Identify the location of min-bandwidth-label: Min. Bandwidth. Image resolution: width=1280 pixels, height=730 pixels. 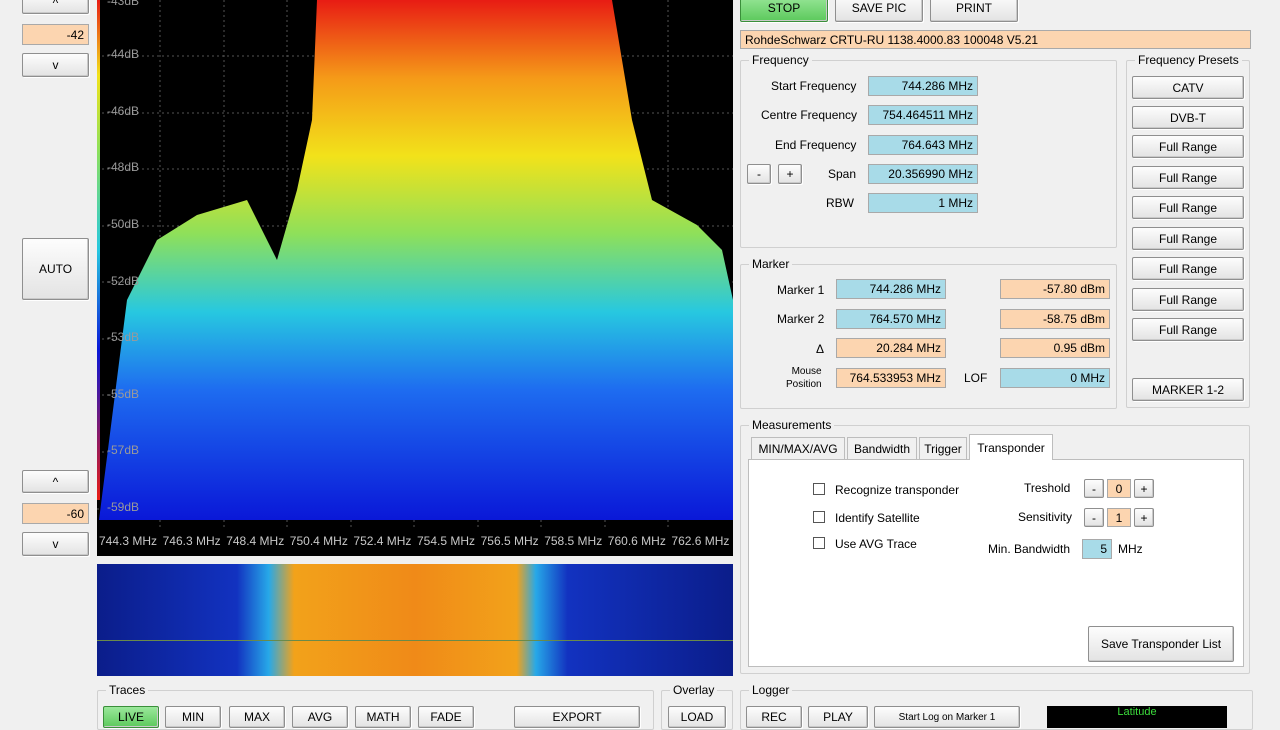
(1029, 549).